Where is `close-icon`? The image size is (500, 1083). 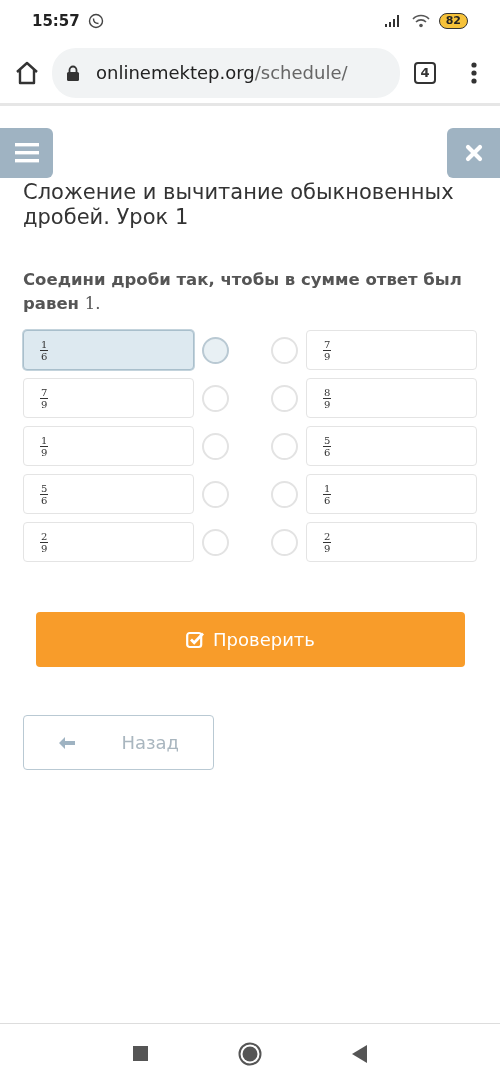
close-icon is located at coordinates (473, 153).